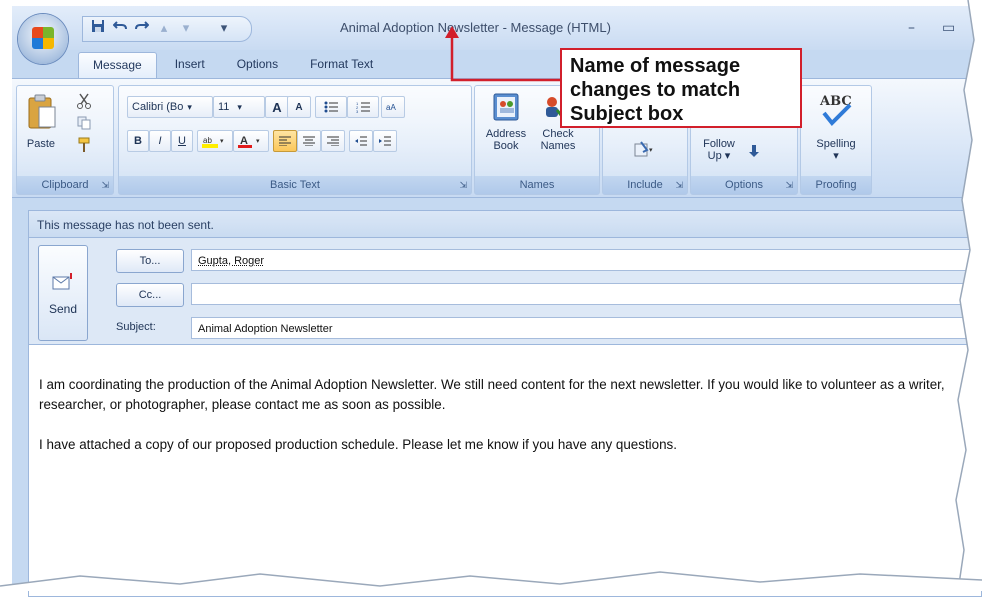 The image size is (982, 597). Describe the element at coordinates (586, 260) in the screenshot. I see `to-field: Gupta, Roger` at that location.